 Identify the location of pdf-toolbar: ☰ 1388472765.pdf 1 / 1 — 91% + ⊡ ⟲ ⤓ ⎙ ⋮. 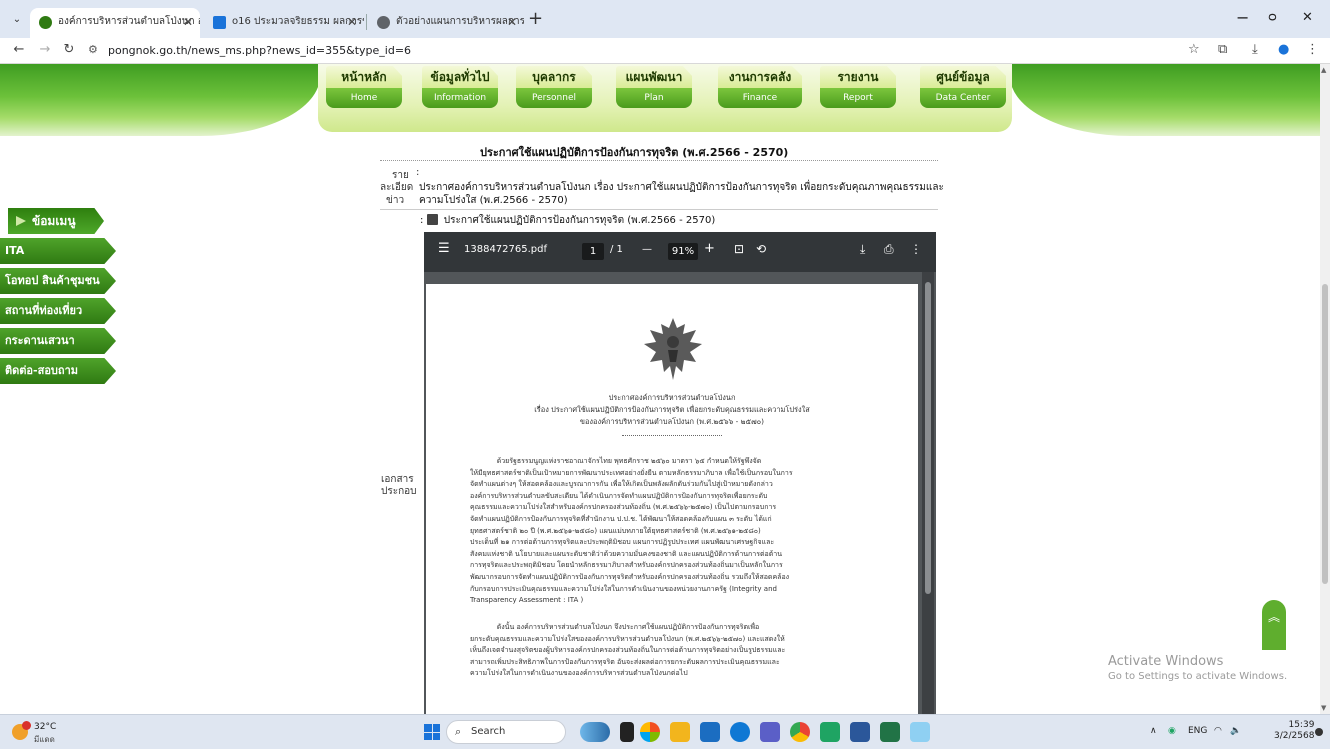
(680, 252).